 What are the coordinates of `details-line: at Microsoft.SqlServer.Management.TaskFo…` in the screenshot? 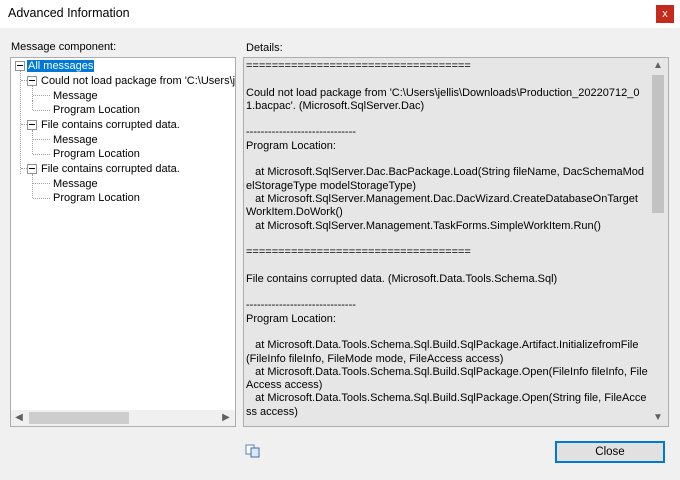 It's located at (423, 225).